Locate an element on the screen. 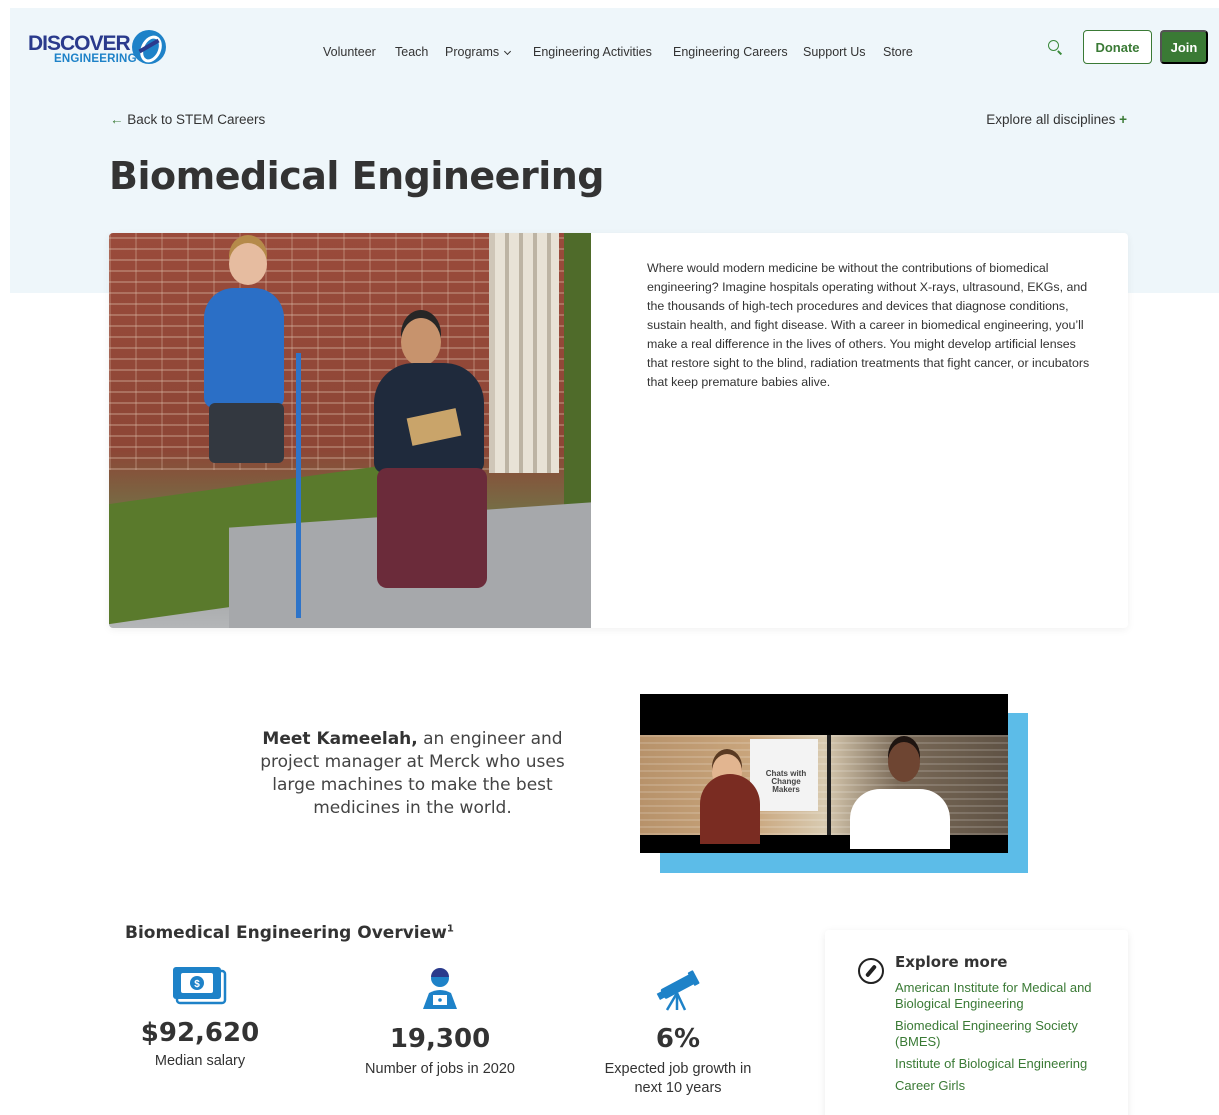 This screenshot has width=1219, height=1115. plus-icon: + is located at coordinates (1121, 119).